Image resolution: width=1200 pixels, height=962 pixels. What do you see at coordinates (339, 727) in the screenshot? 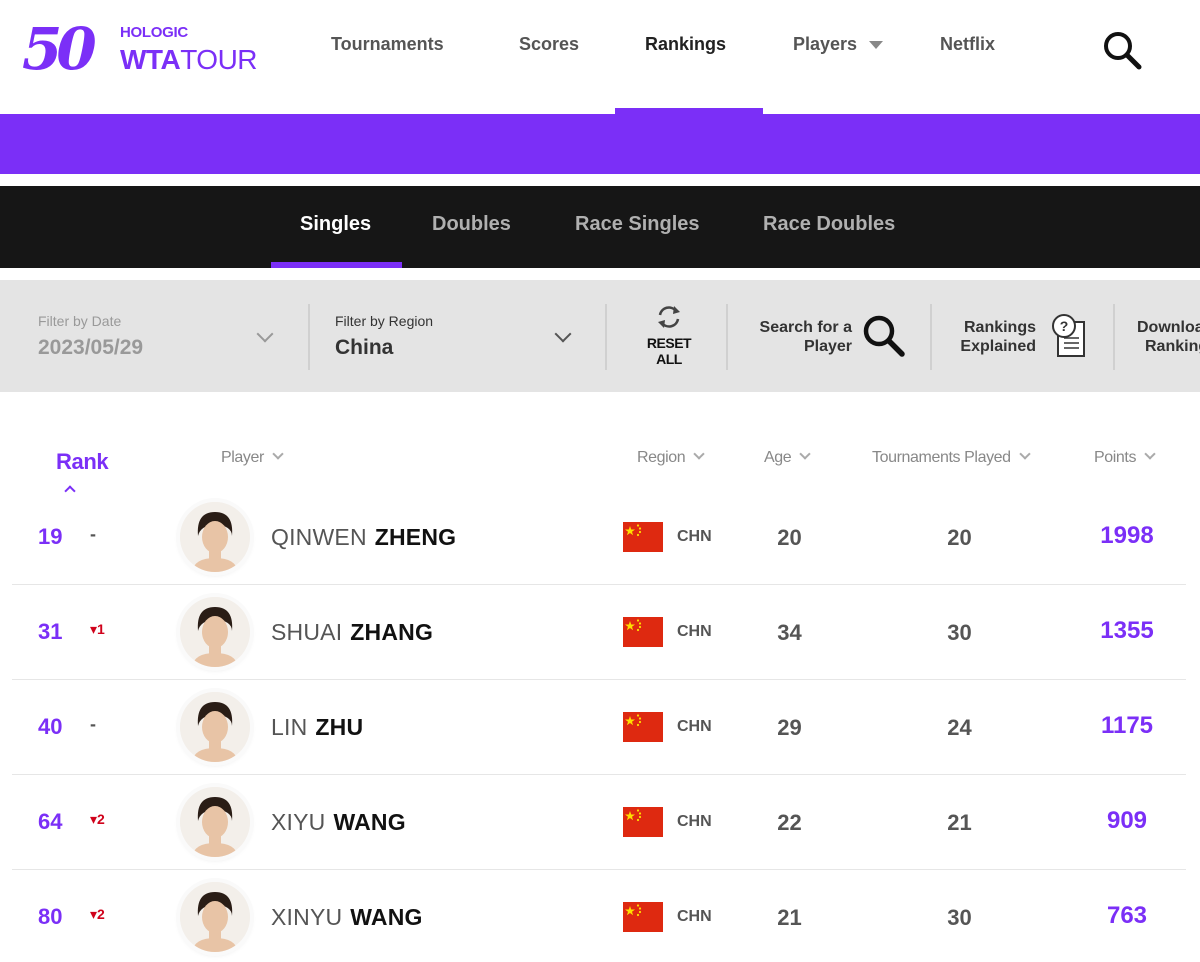
I see `player-last-name: ZHU` at bounding box center [339, 727].